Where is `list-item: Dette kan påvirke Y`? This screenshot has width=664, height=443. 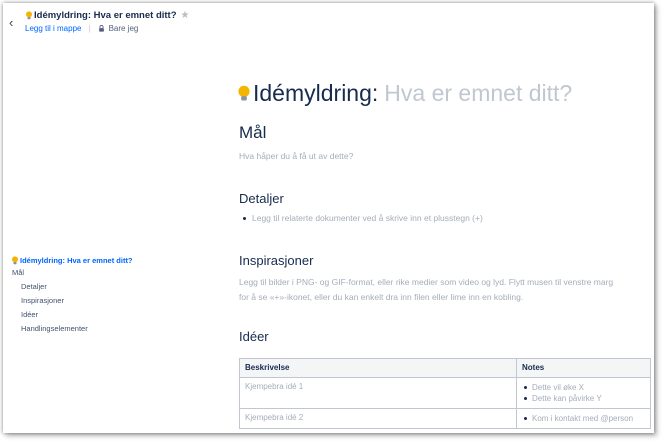 list-item: Dette kan påvirke Y is located at coordinates (584, 398).